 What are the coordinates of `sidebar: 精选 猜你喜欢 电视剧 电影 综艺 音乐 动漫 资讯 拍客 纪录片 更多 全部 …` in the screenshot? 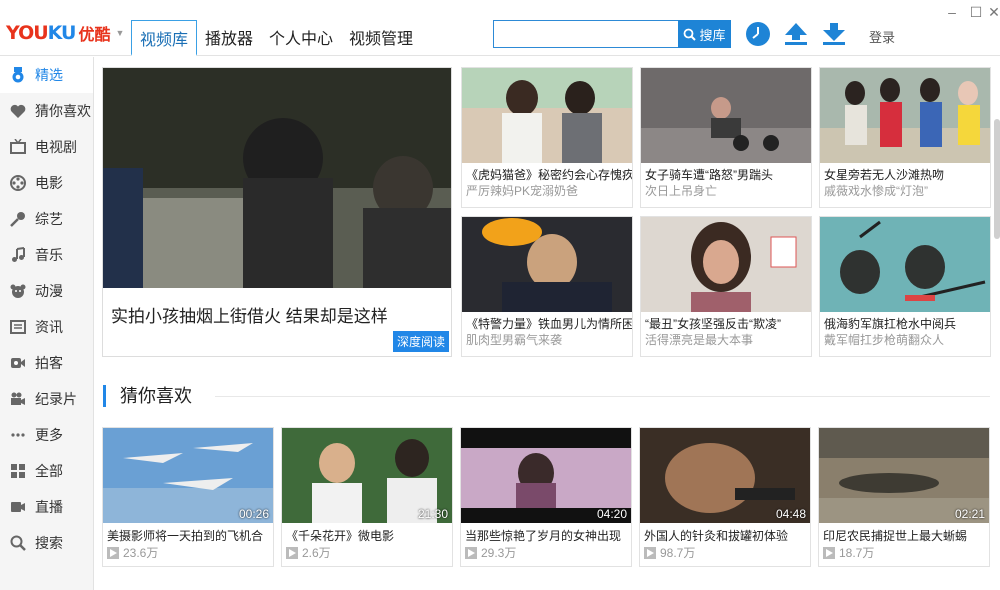 It's located at (47, 323).